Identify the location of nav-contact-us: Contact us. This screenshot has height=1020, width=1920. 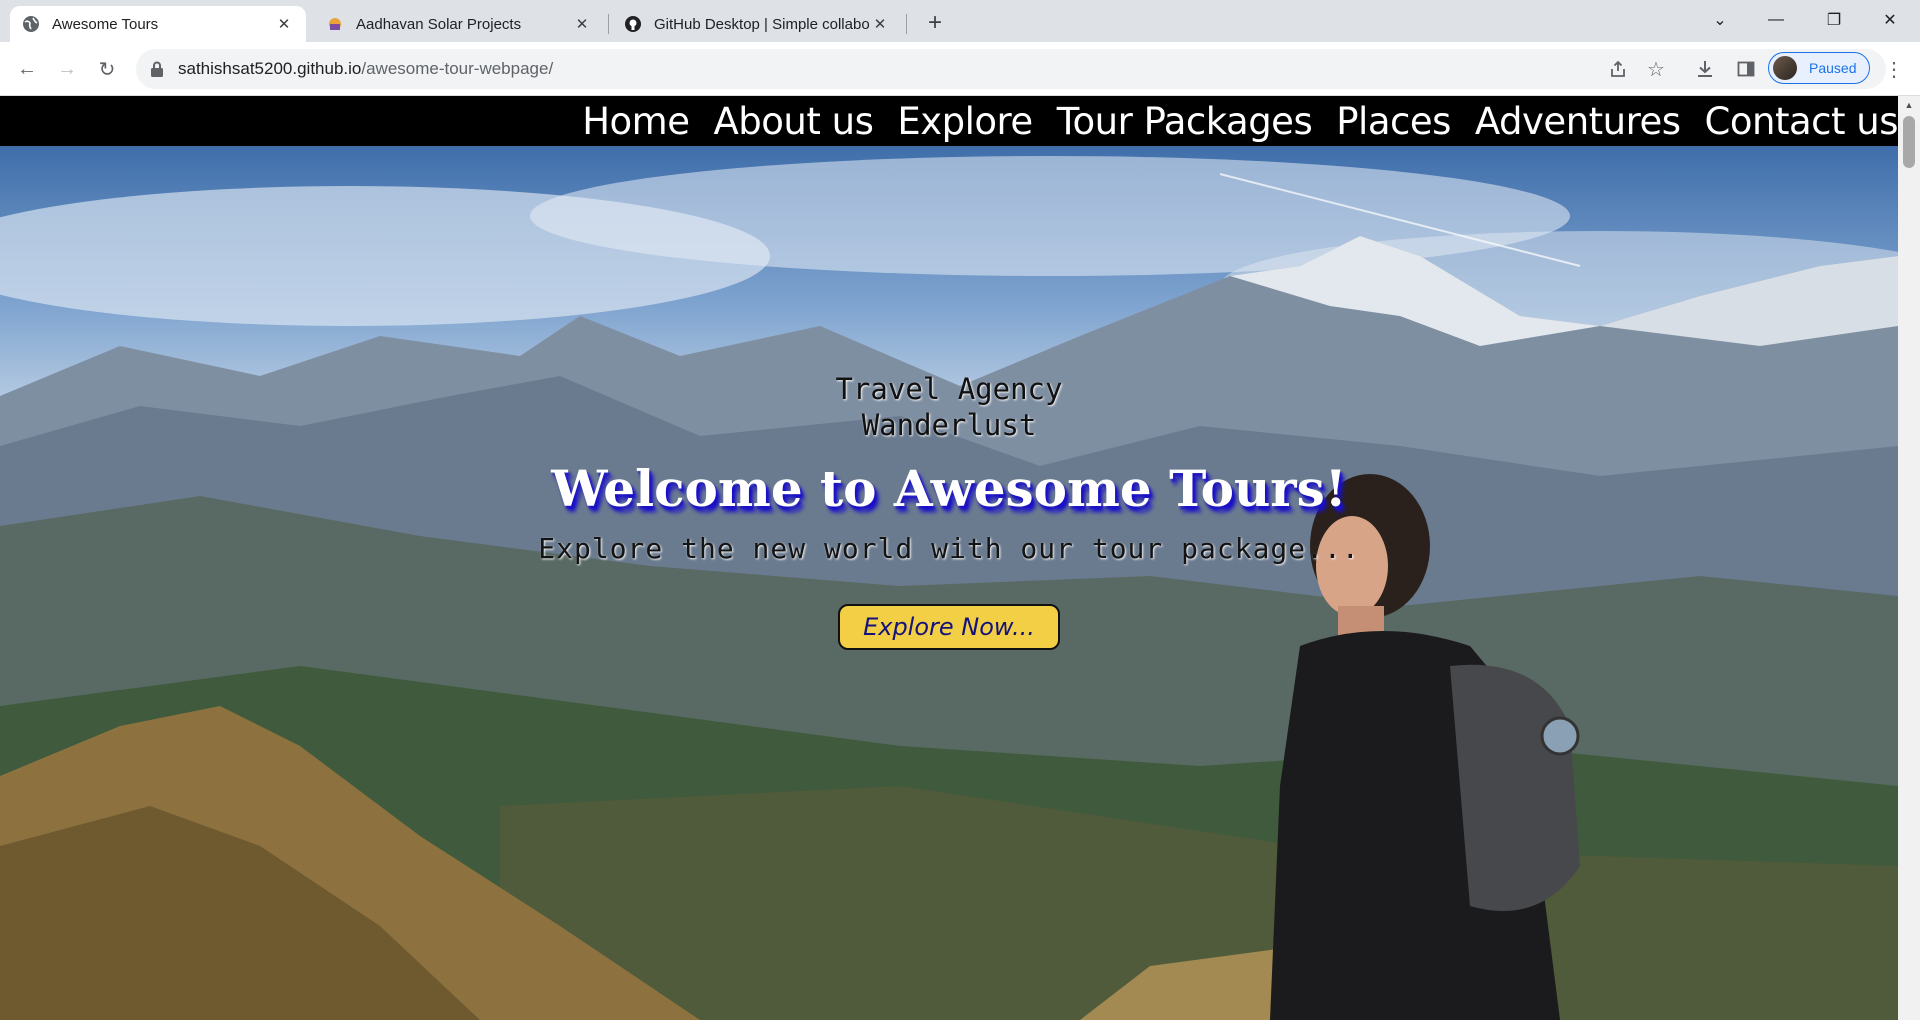
(1801, 121).